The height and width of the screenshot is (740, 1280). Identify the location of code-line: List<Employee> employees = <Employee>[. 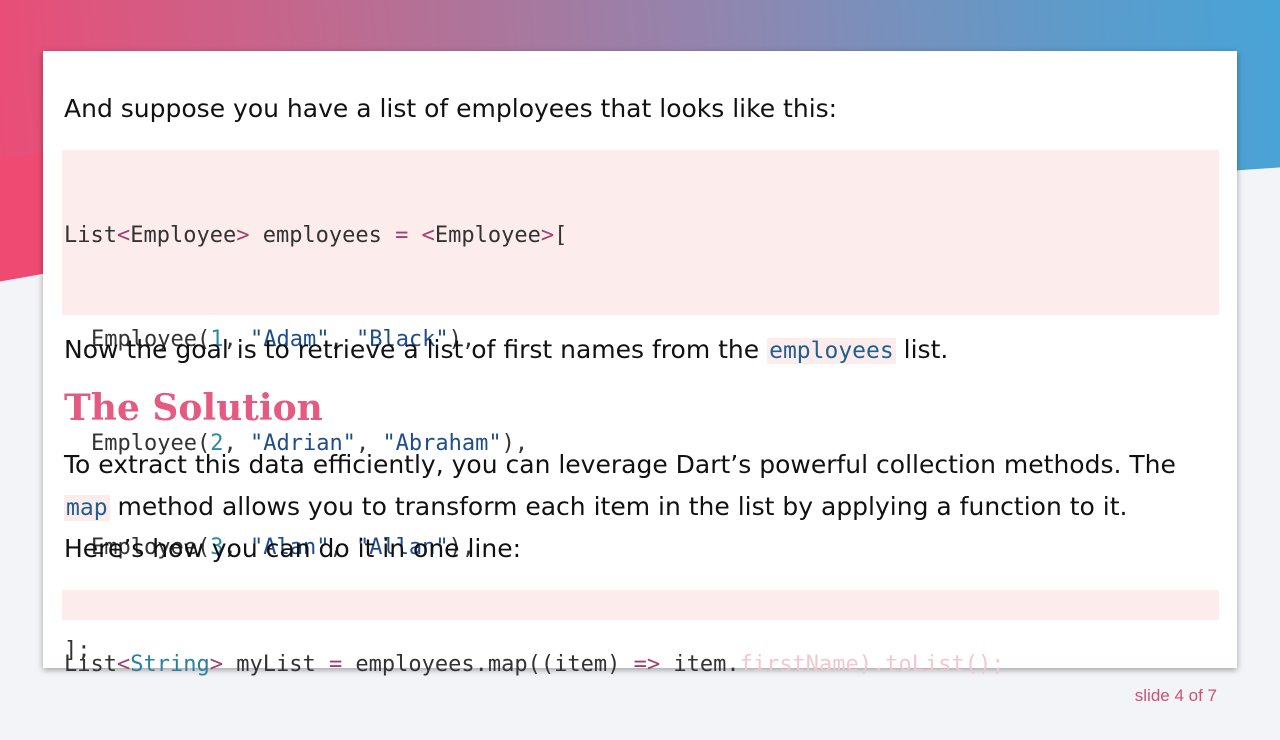
(316, 236).